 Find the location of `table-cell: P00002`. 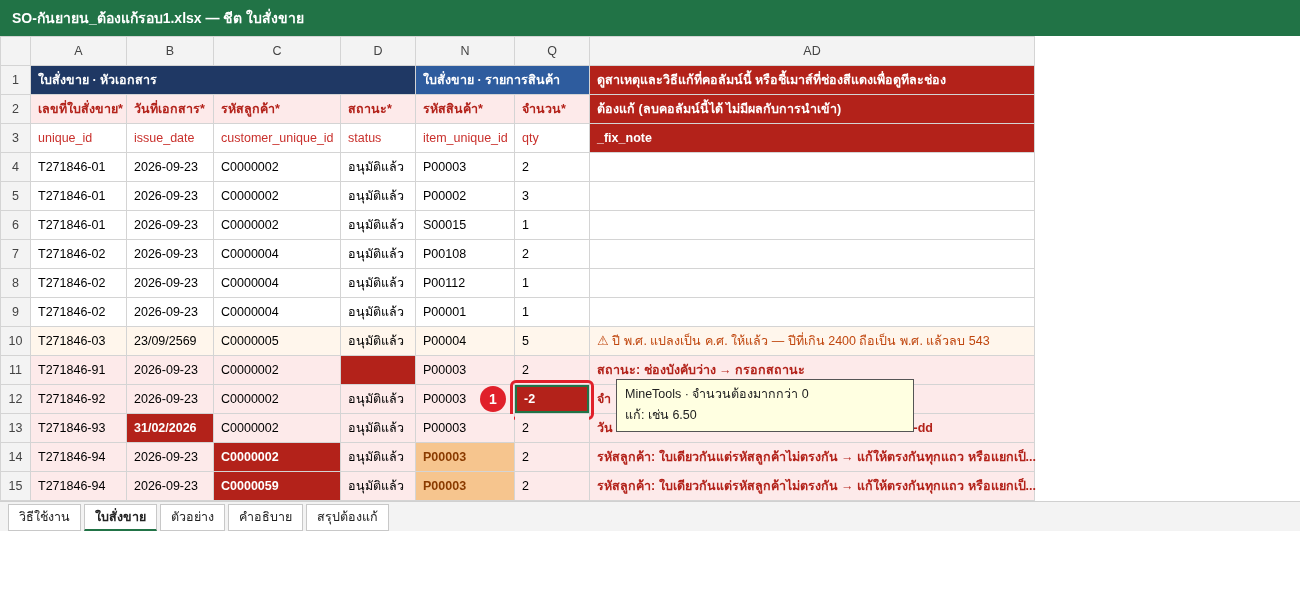

table-cell: P00002 is located at coordinates (465, 196).